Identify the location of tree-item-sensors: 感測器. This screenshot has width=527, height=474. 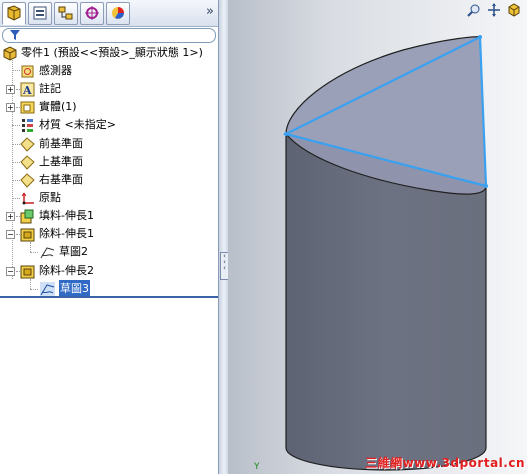
(46, 71).